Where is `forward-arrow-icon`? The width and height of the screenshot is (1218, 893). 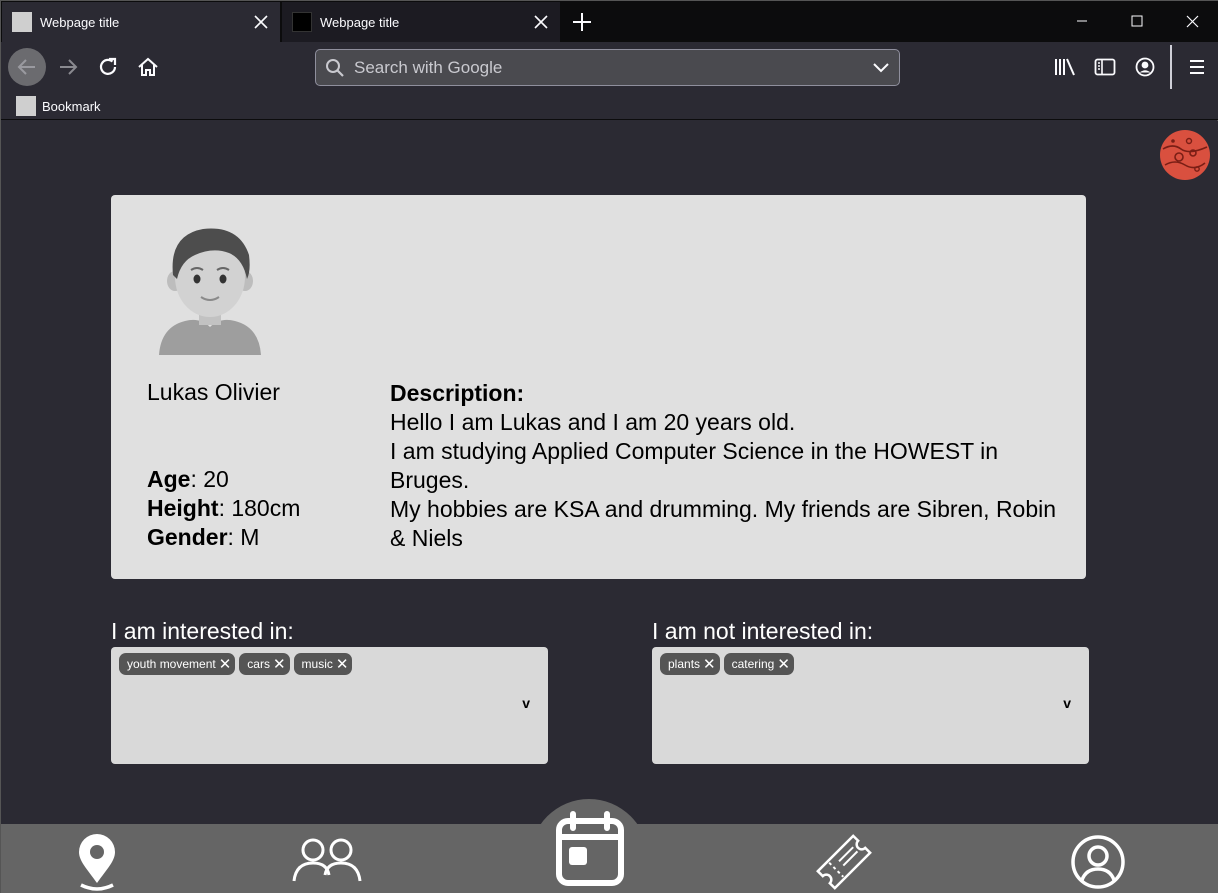 forward-arrow-icon is located at coordinates (68, 67).